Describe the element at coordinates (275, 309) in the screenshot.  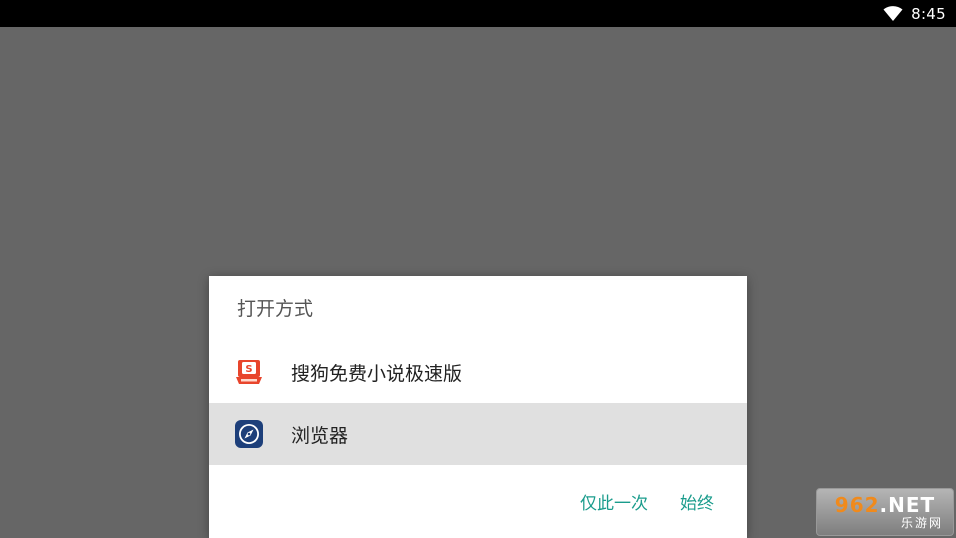
I see `dialog-title: 打开方式` at that location.